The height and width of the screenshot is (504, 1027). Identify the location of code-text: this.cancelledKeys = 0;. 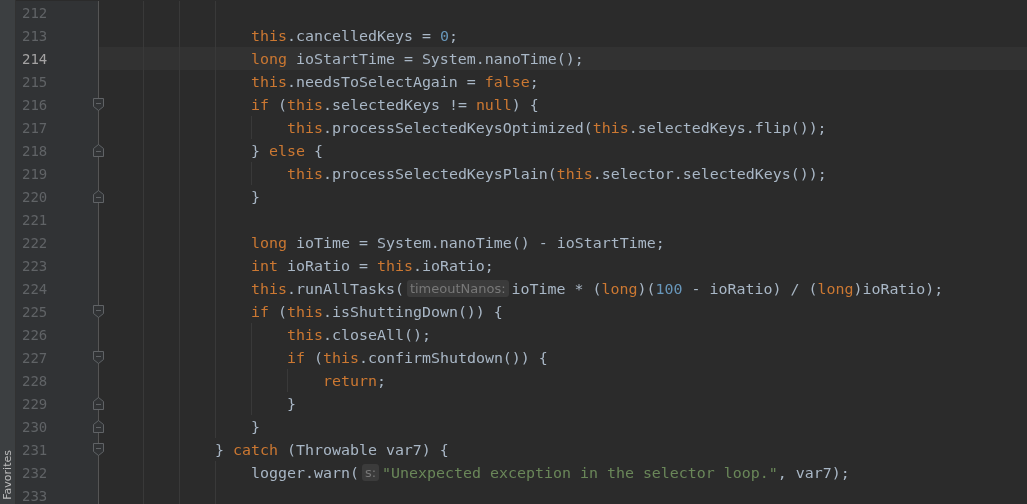
(354, 35).